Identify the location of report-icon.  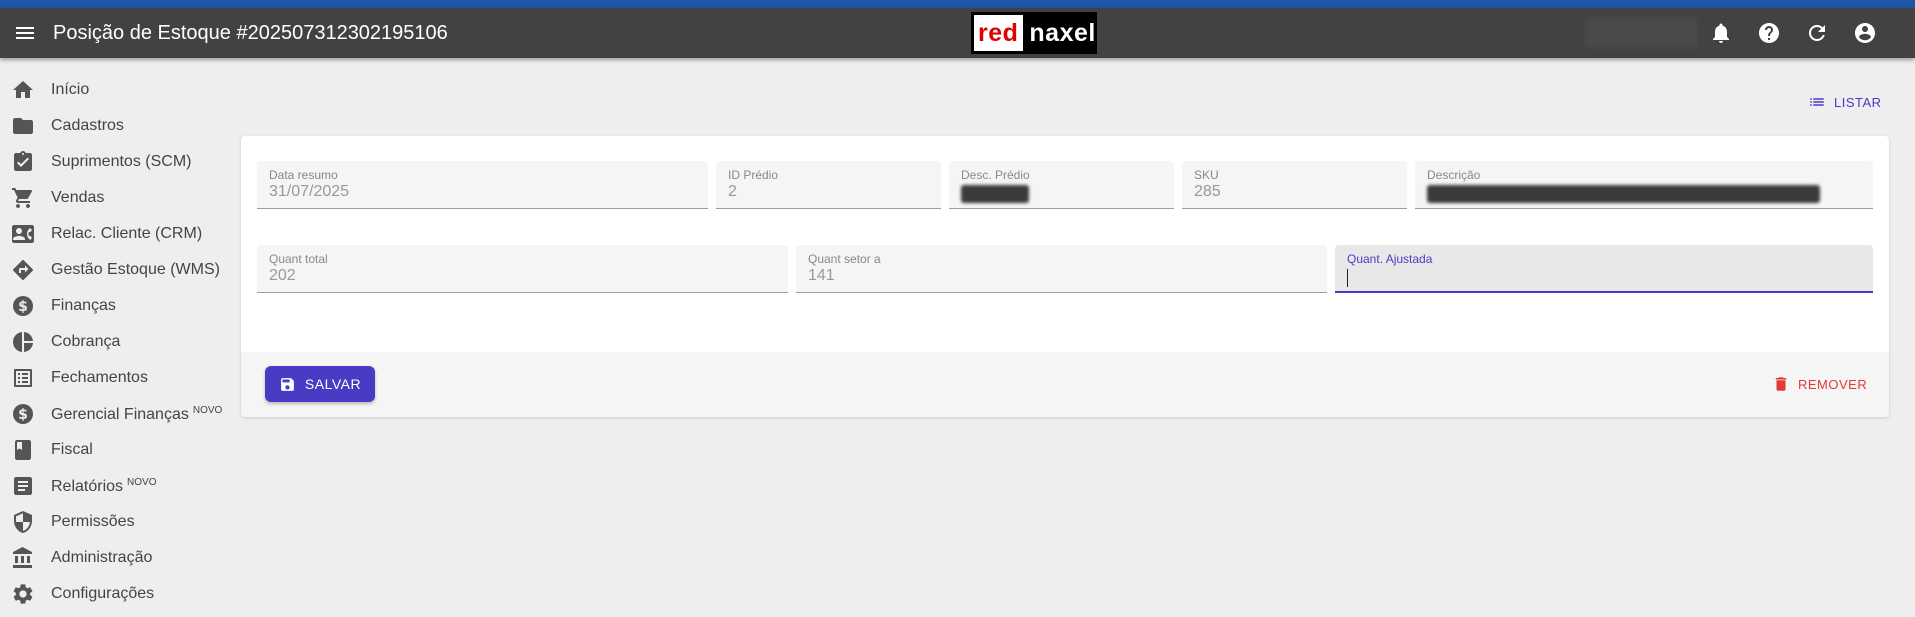
(23, 486).